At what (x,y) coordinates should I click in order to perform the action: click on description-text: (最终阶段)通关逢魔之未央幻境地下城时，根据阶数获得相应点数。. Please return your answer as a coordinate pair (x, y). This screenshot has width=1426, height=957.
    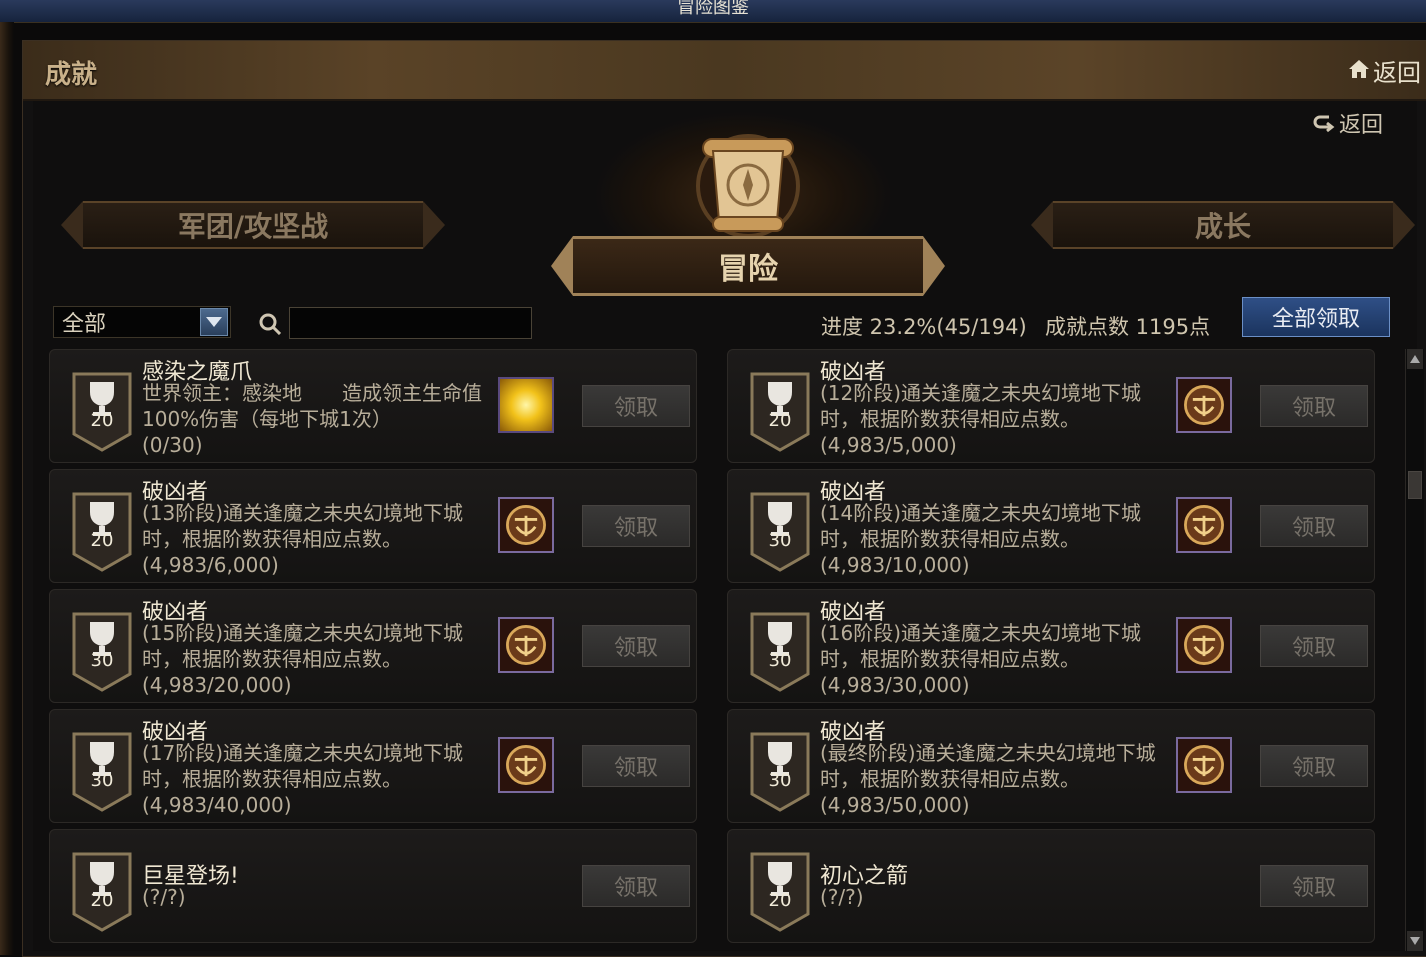
    Looking at the image, I should click on (988, 766).